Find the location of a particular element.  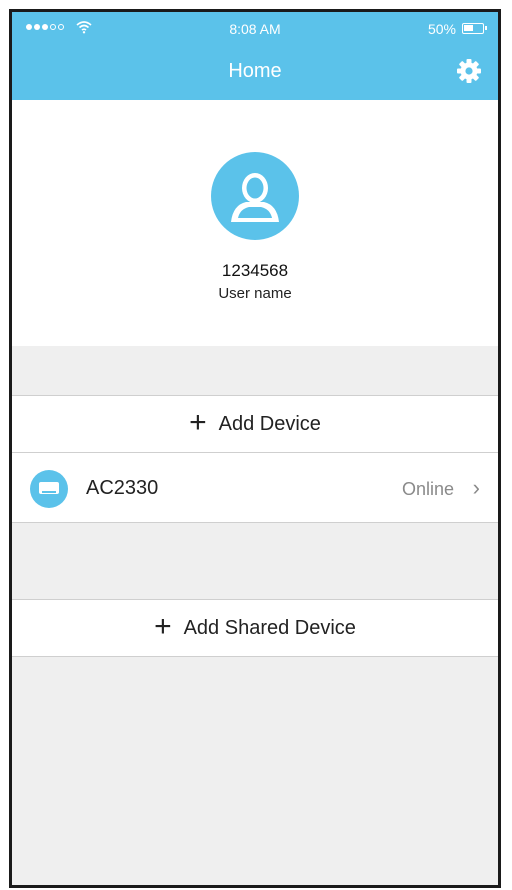

gear-icon is located at coordinates (469, 71).